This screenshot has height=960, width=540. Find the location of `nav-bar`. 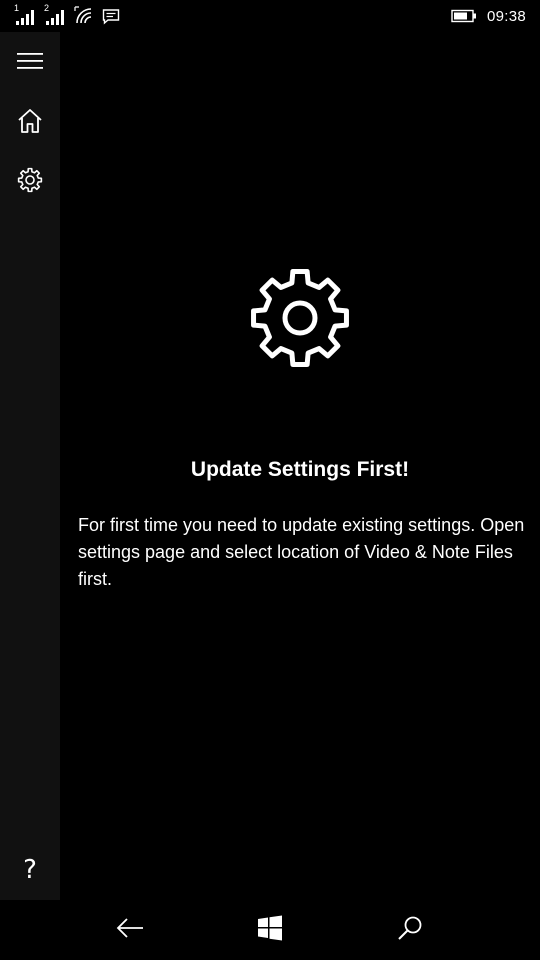

nav-bar is located at coordinates (270, 930).